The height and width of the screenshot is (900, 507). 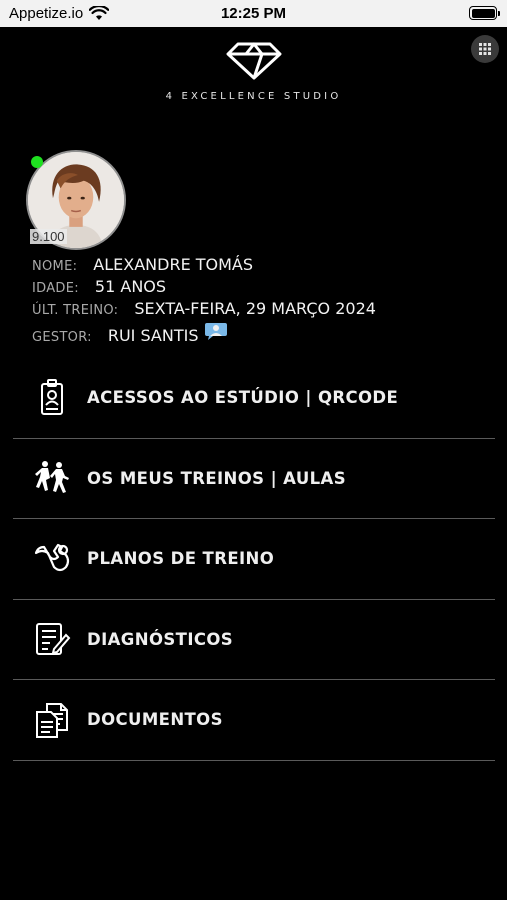 I want to click on info-value: 51 ANOS, so click(x=130, y=286).